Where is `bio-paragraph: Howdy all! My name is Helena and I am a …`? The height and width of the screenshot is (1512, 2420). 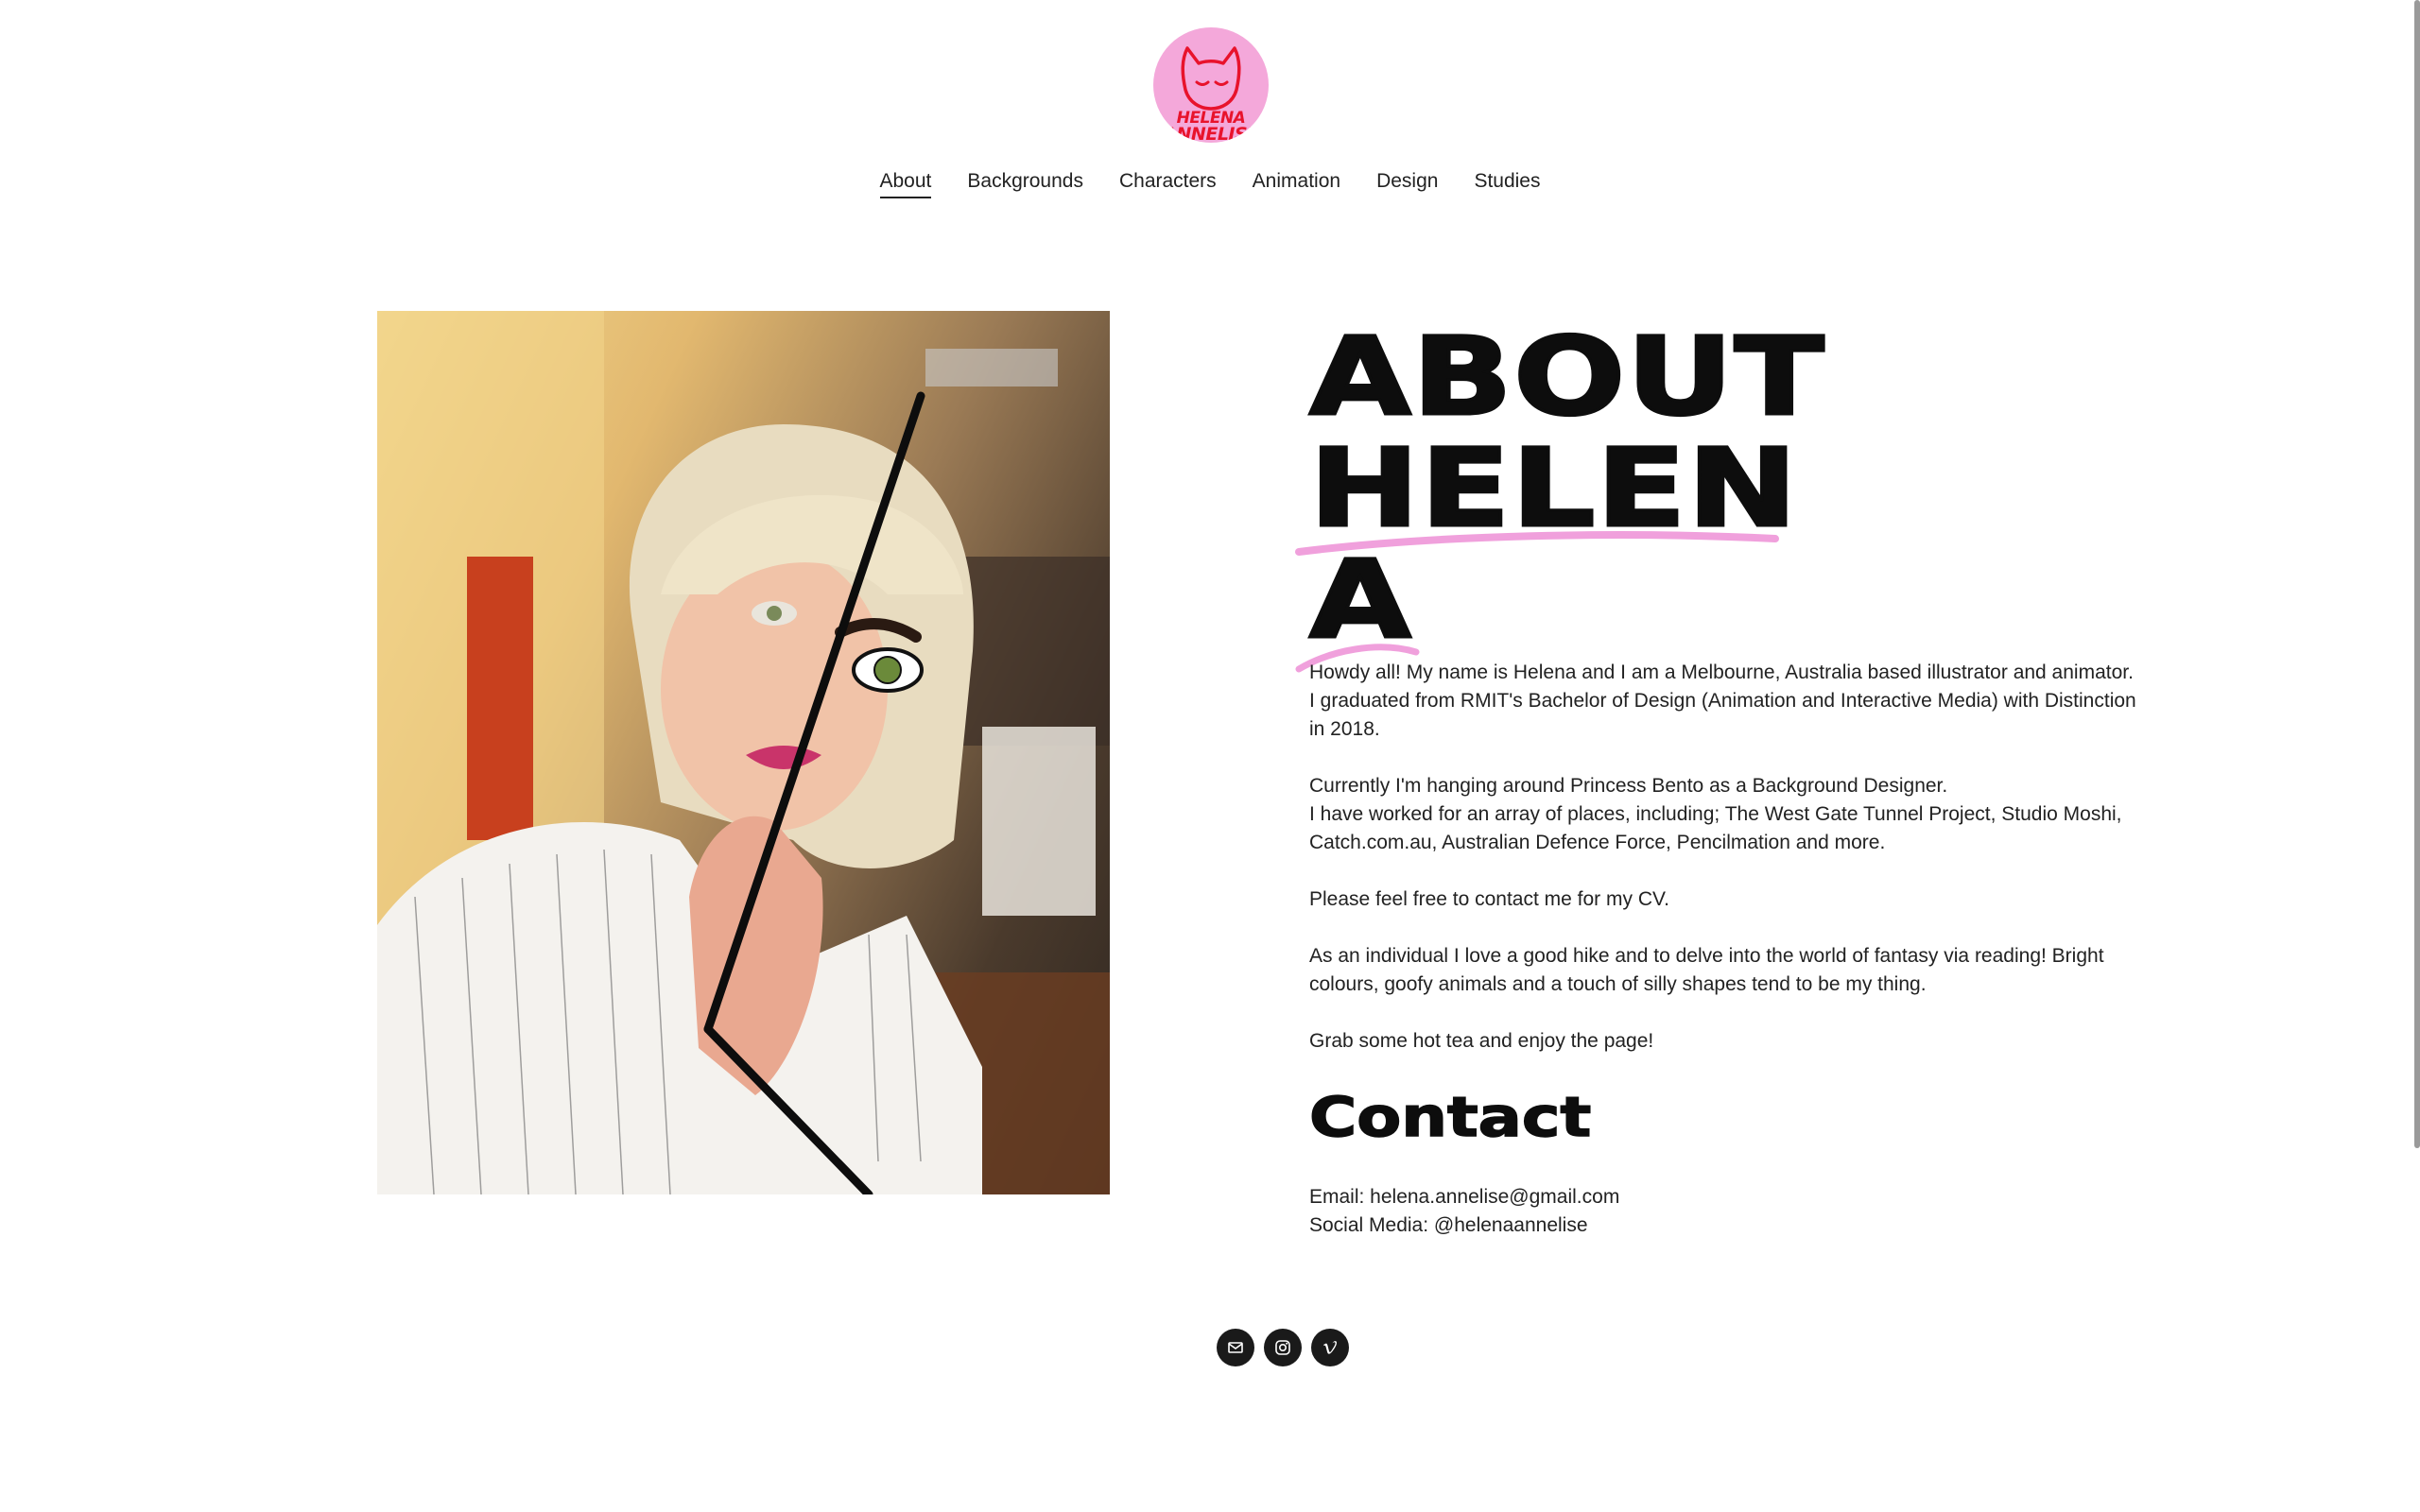
bio-paragraph: Howdy all! My name is Helena and I am a … is located at coordinates (1722, 701).